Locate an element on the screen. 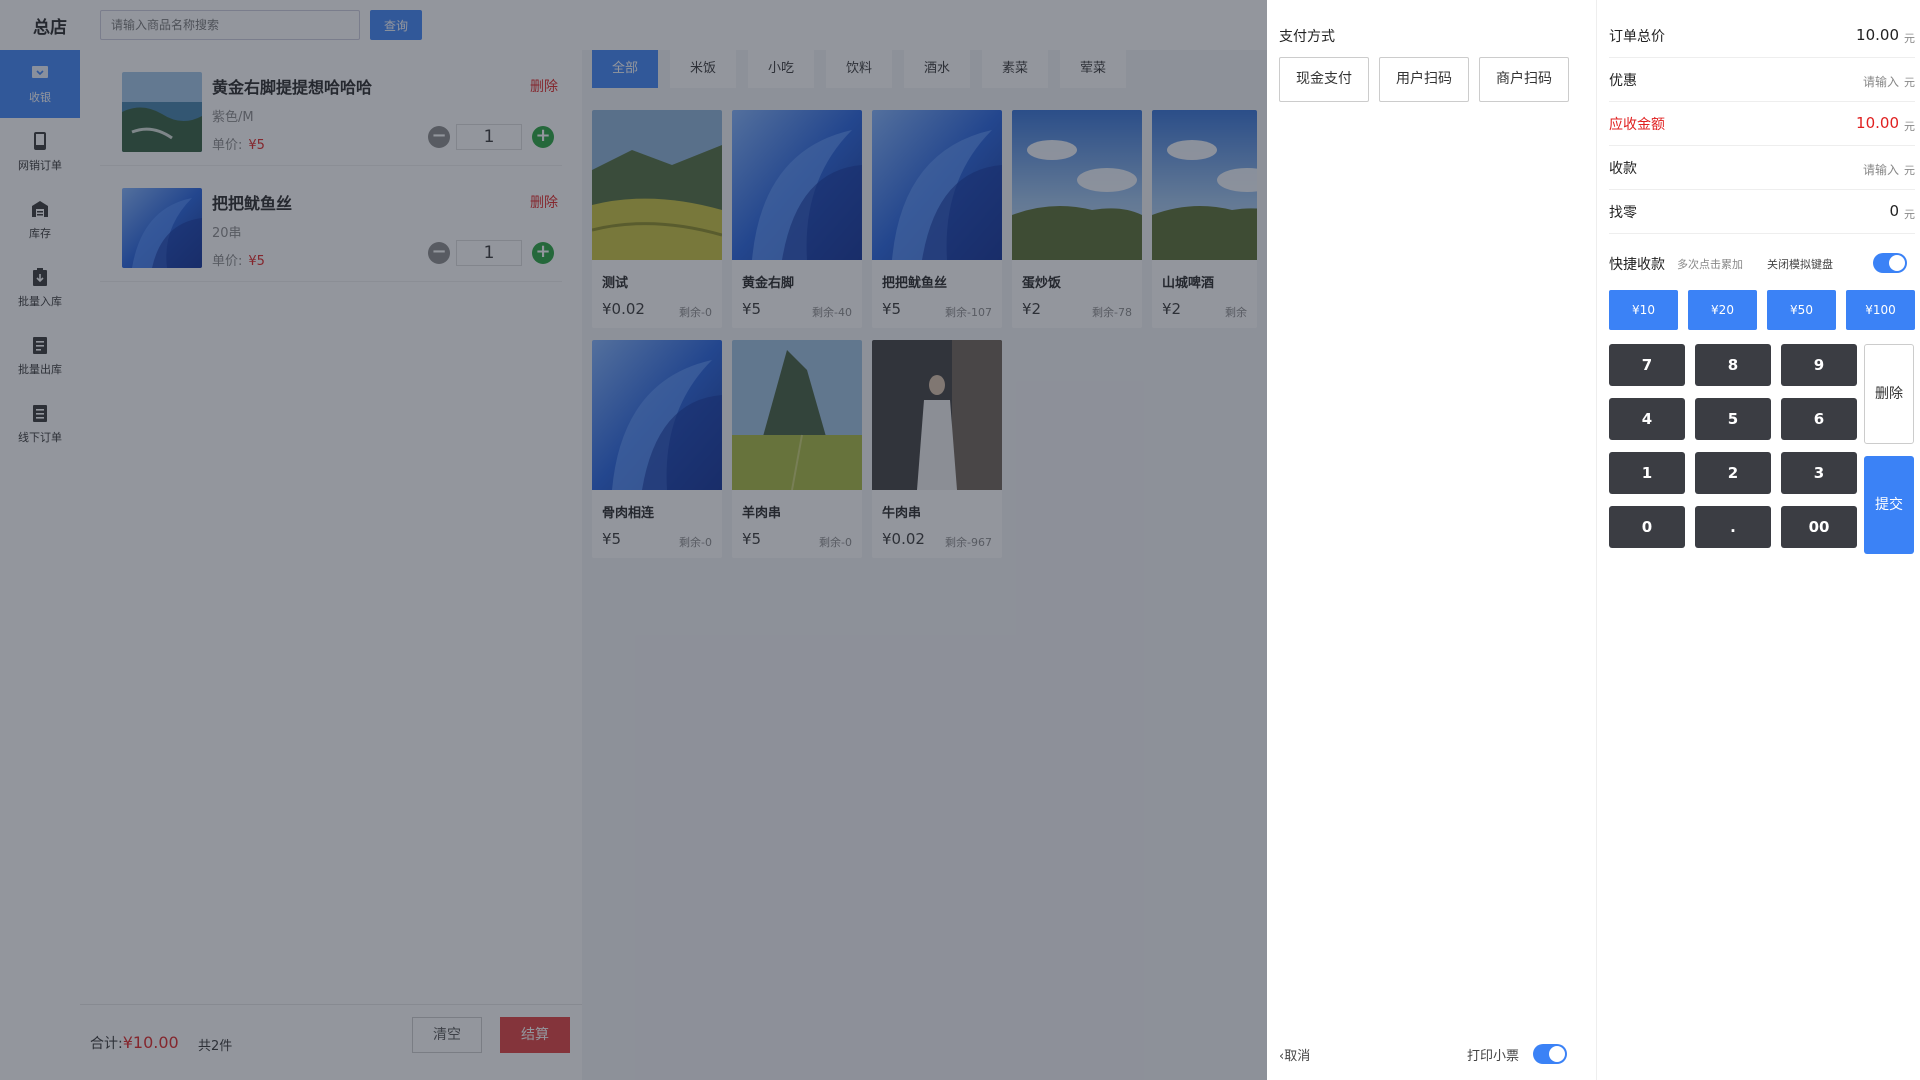 Image resolution: width=1920 pixels, height=1080 pixels. cancel-label: 取消 is located at coordinates (1297, 1056).